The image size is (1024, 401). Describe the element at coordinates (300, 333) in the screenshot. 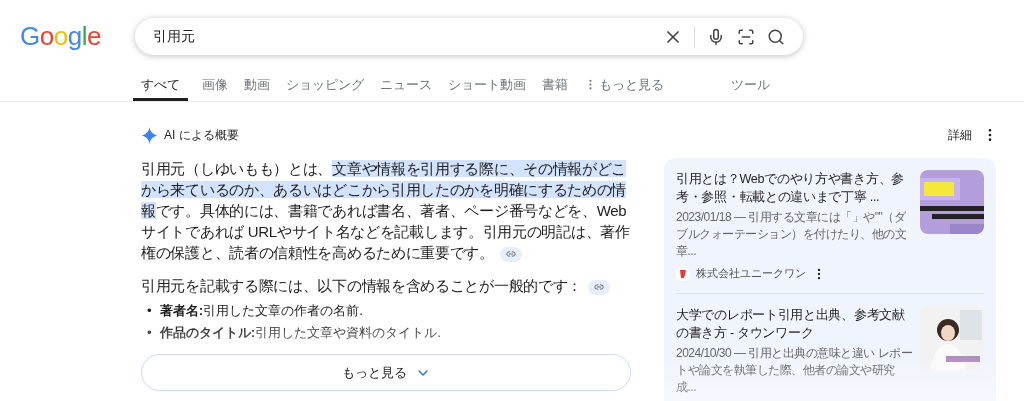

I see `list-item: 作品のタイトル:引用した文章や資料のタイトル.` at that location.